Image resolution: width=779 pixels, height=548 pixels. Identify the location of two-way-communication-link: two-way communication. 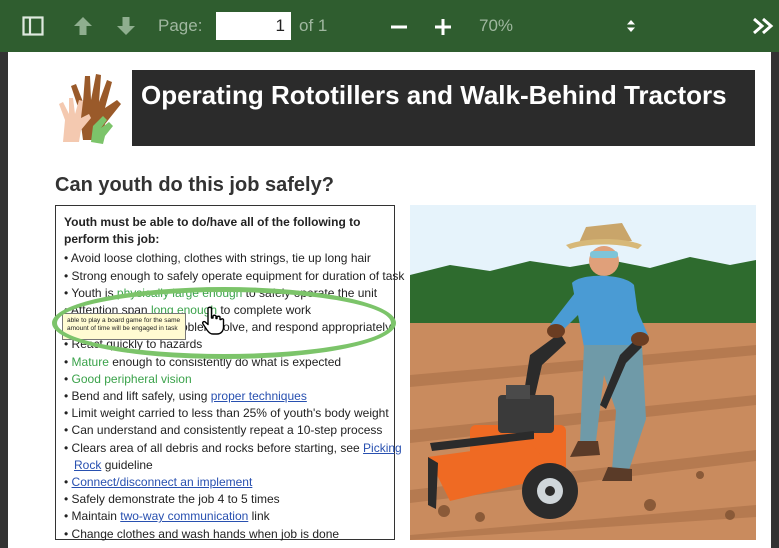
(184, 516).